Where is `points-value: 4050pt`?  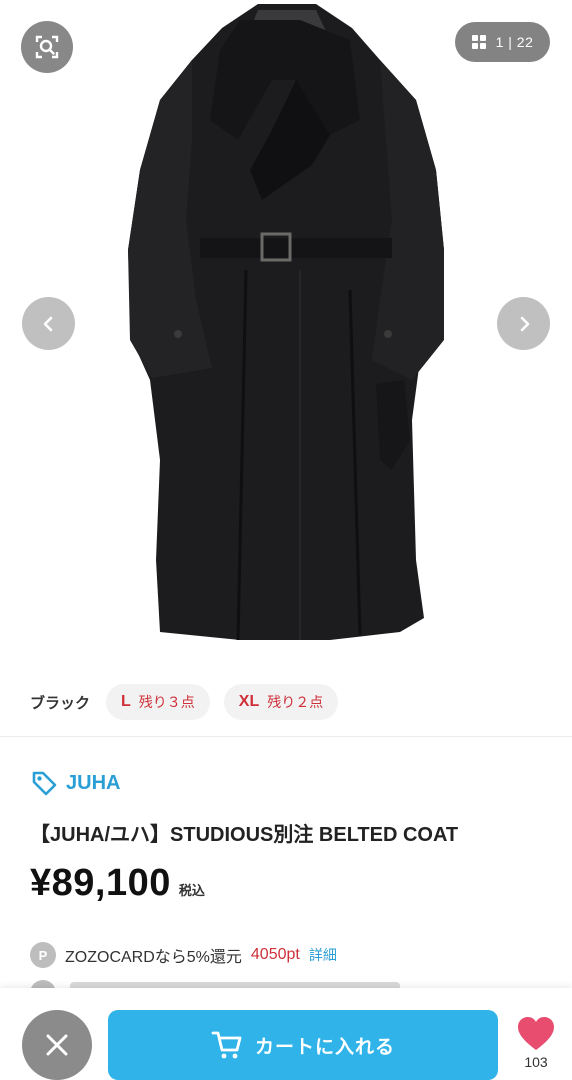 points-value: 4050pt is located at coordinates (275, 954).